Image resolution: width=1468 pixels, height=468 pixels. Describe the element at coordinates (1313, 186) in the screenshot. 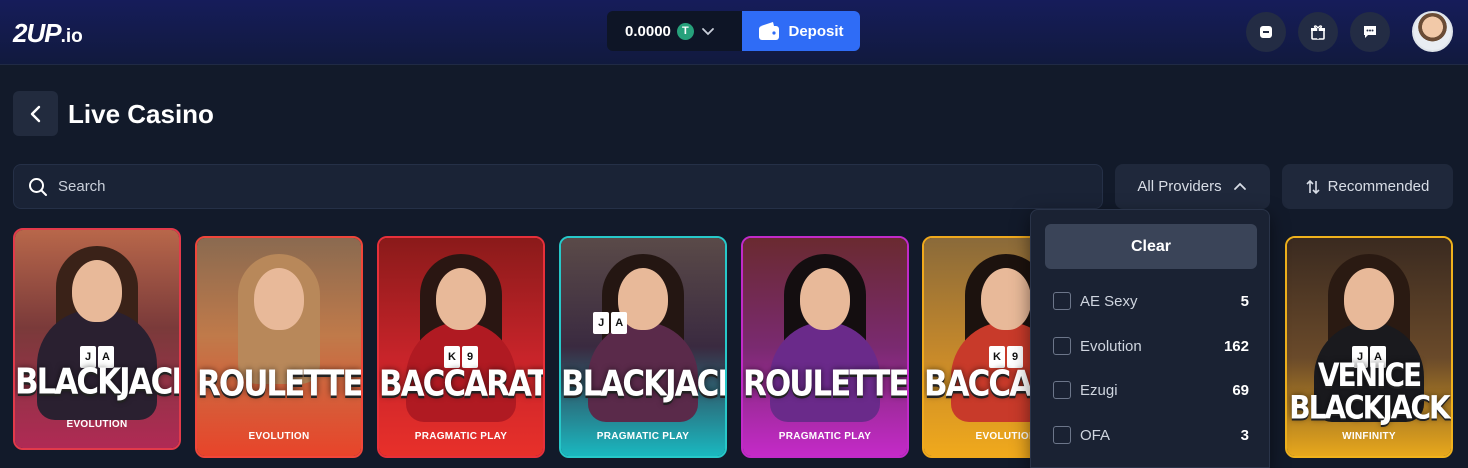

I see `sort-icon` at that location.